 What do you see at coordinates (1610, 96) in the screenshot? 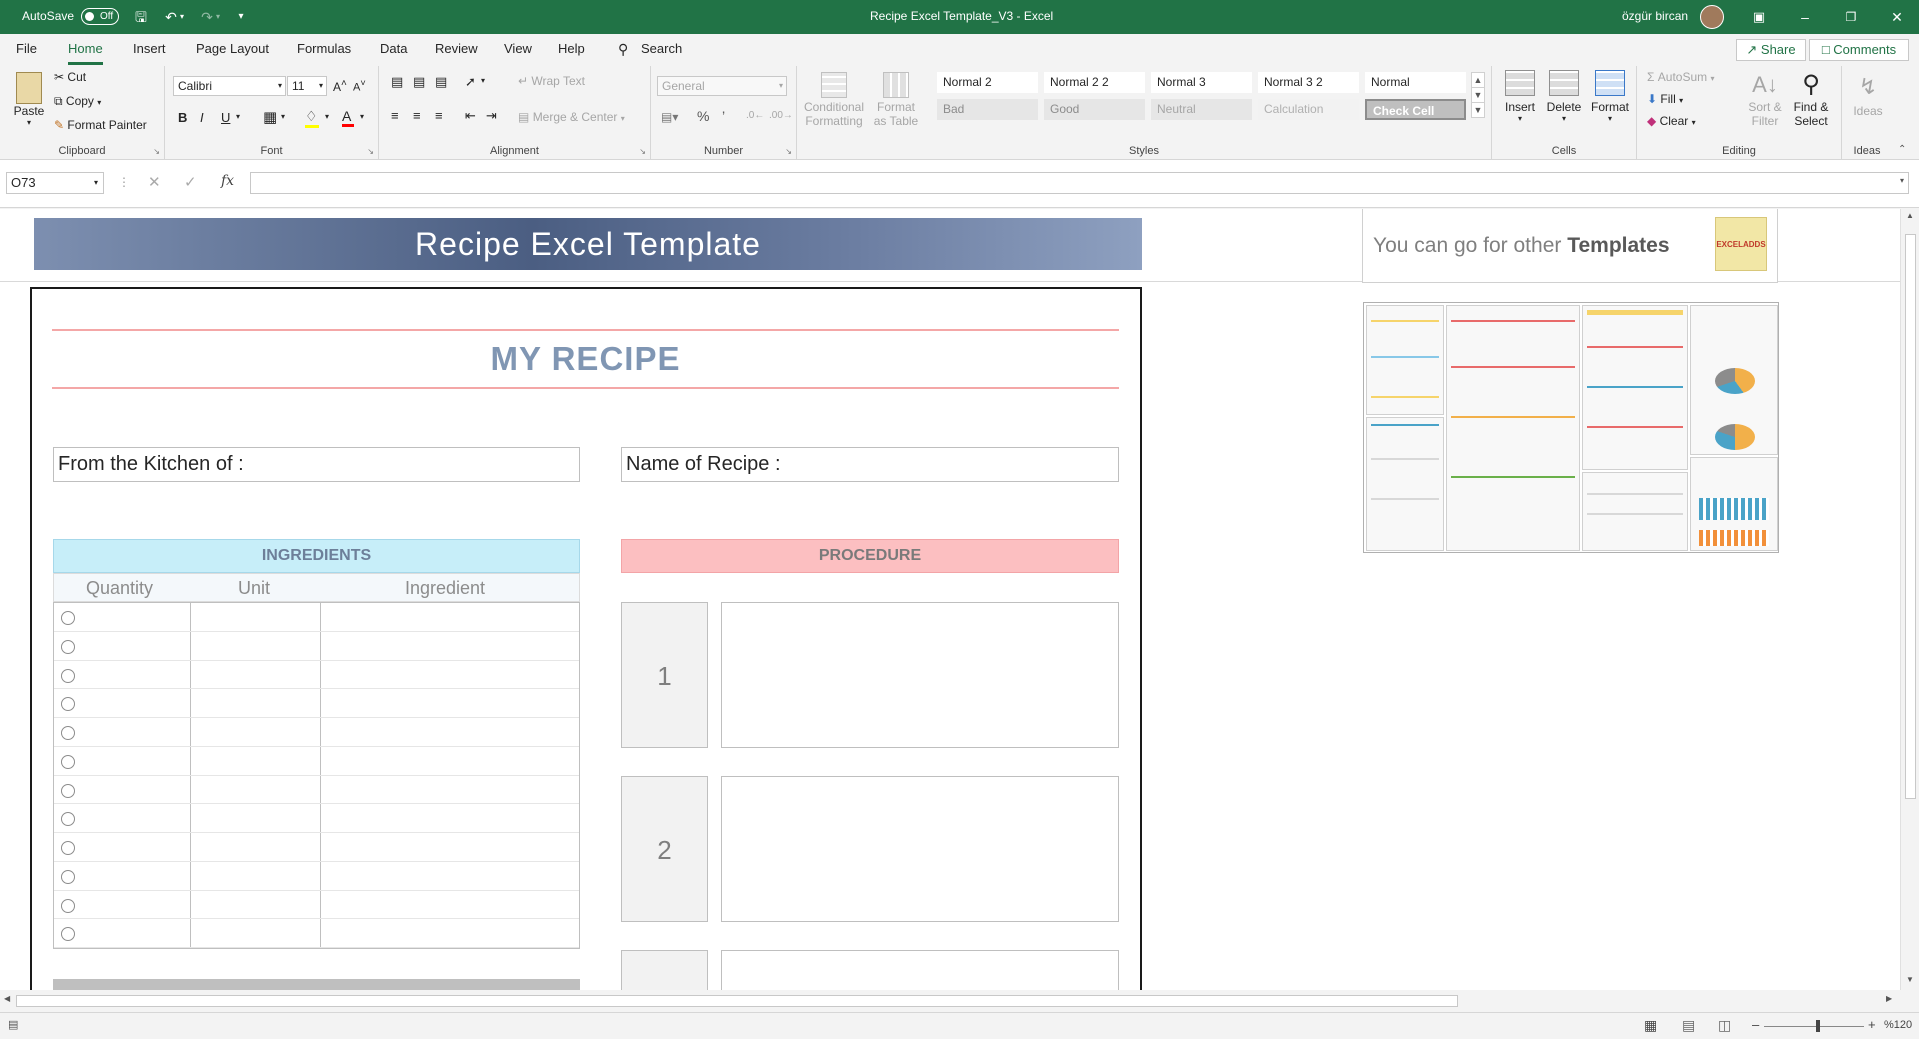
I see `format-cells-button: Format ▾` at bounding box center [1610, 96].